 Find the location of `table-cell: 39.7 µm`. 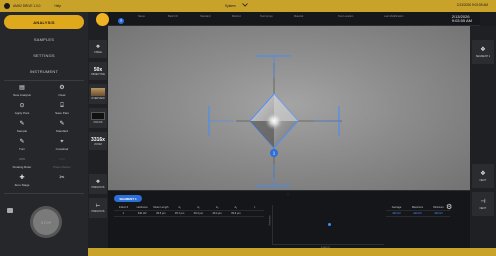

table-cell: 39.7 µm is located at coordinates (179, 213).